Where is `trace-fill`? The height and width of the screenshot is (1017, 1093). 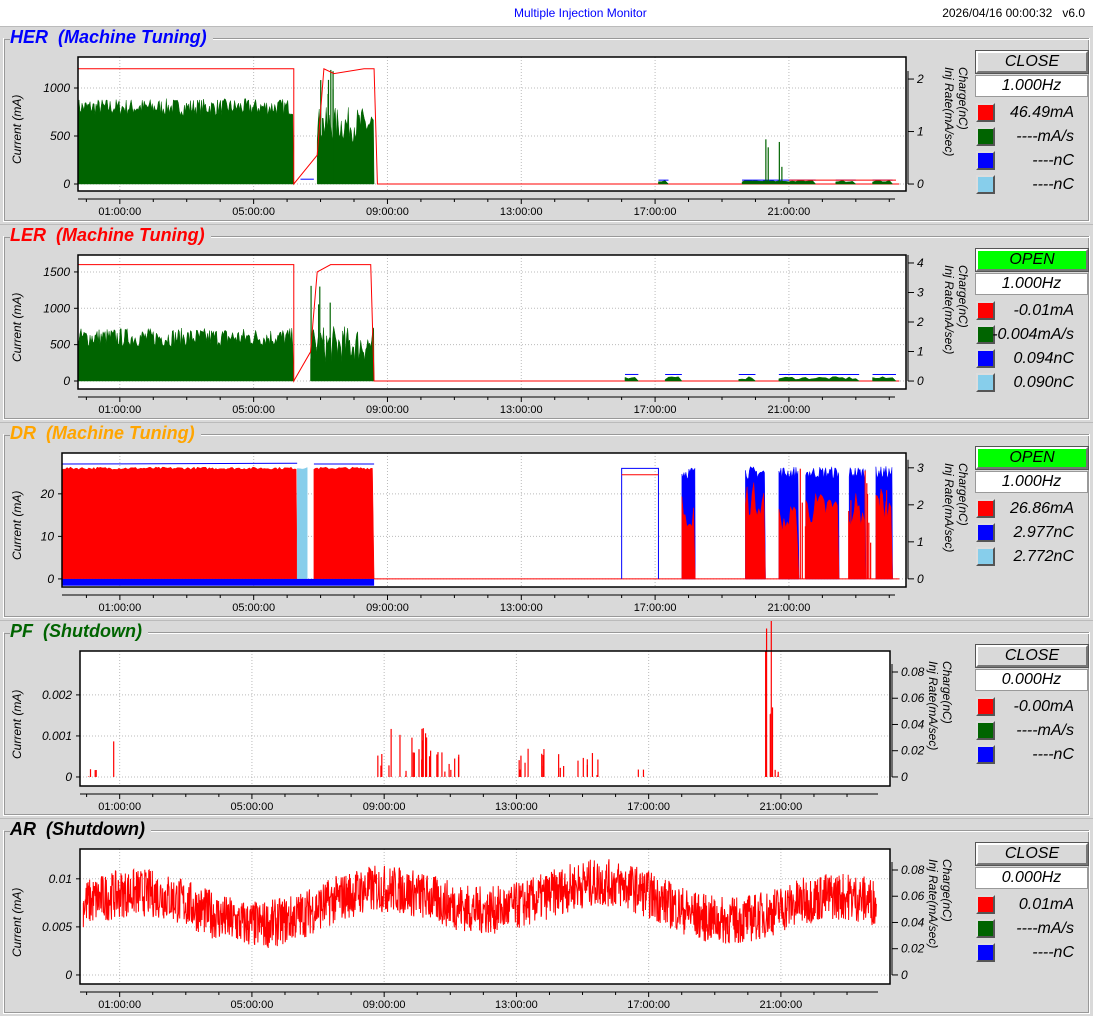
trace-fill is located at coordinates (344, 523).